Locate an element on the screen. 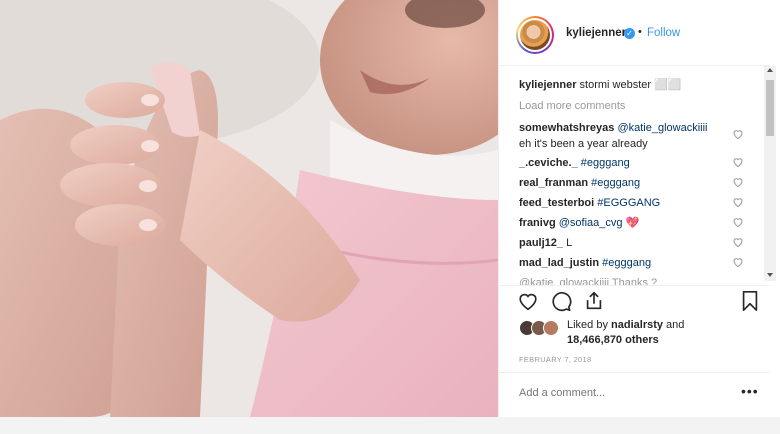  comment-username: somewhatshreyas is located at coordinates (566, 128).